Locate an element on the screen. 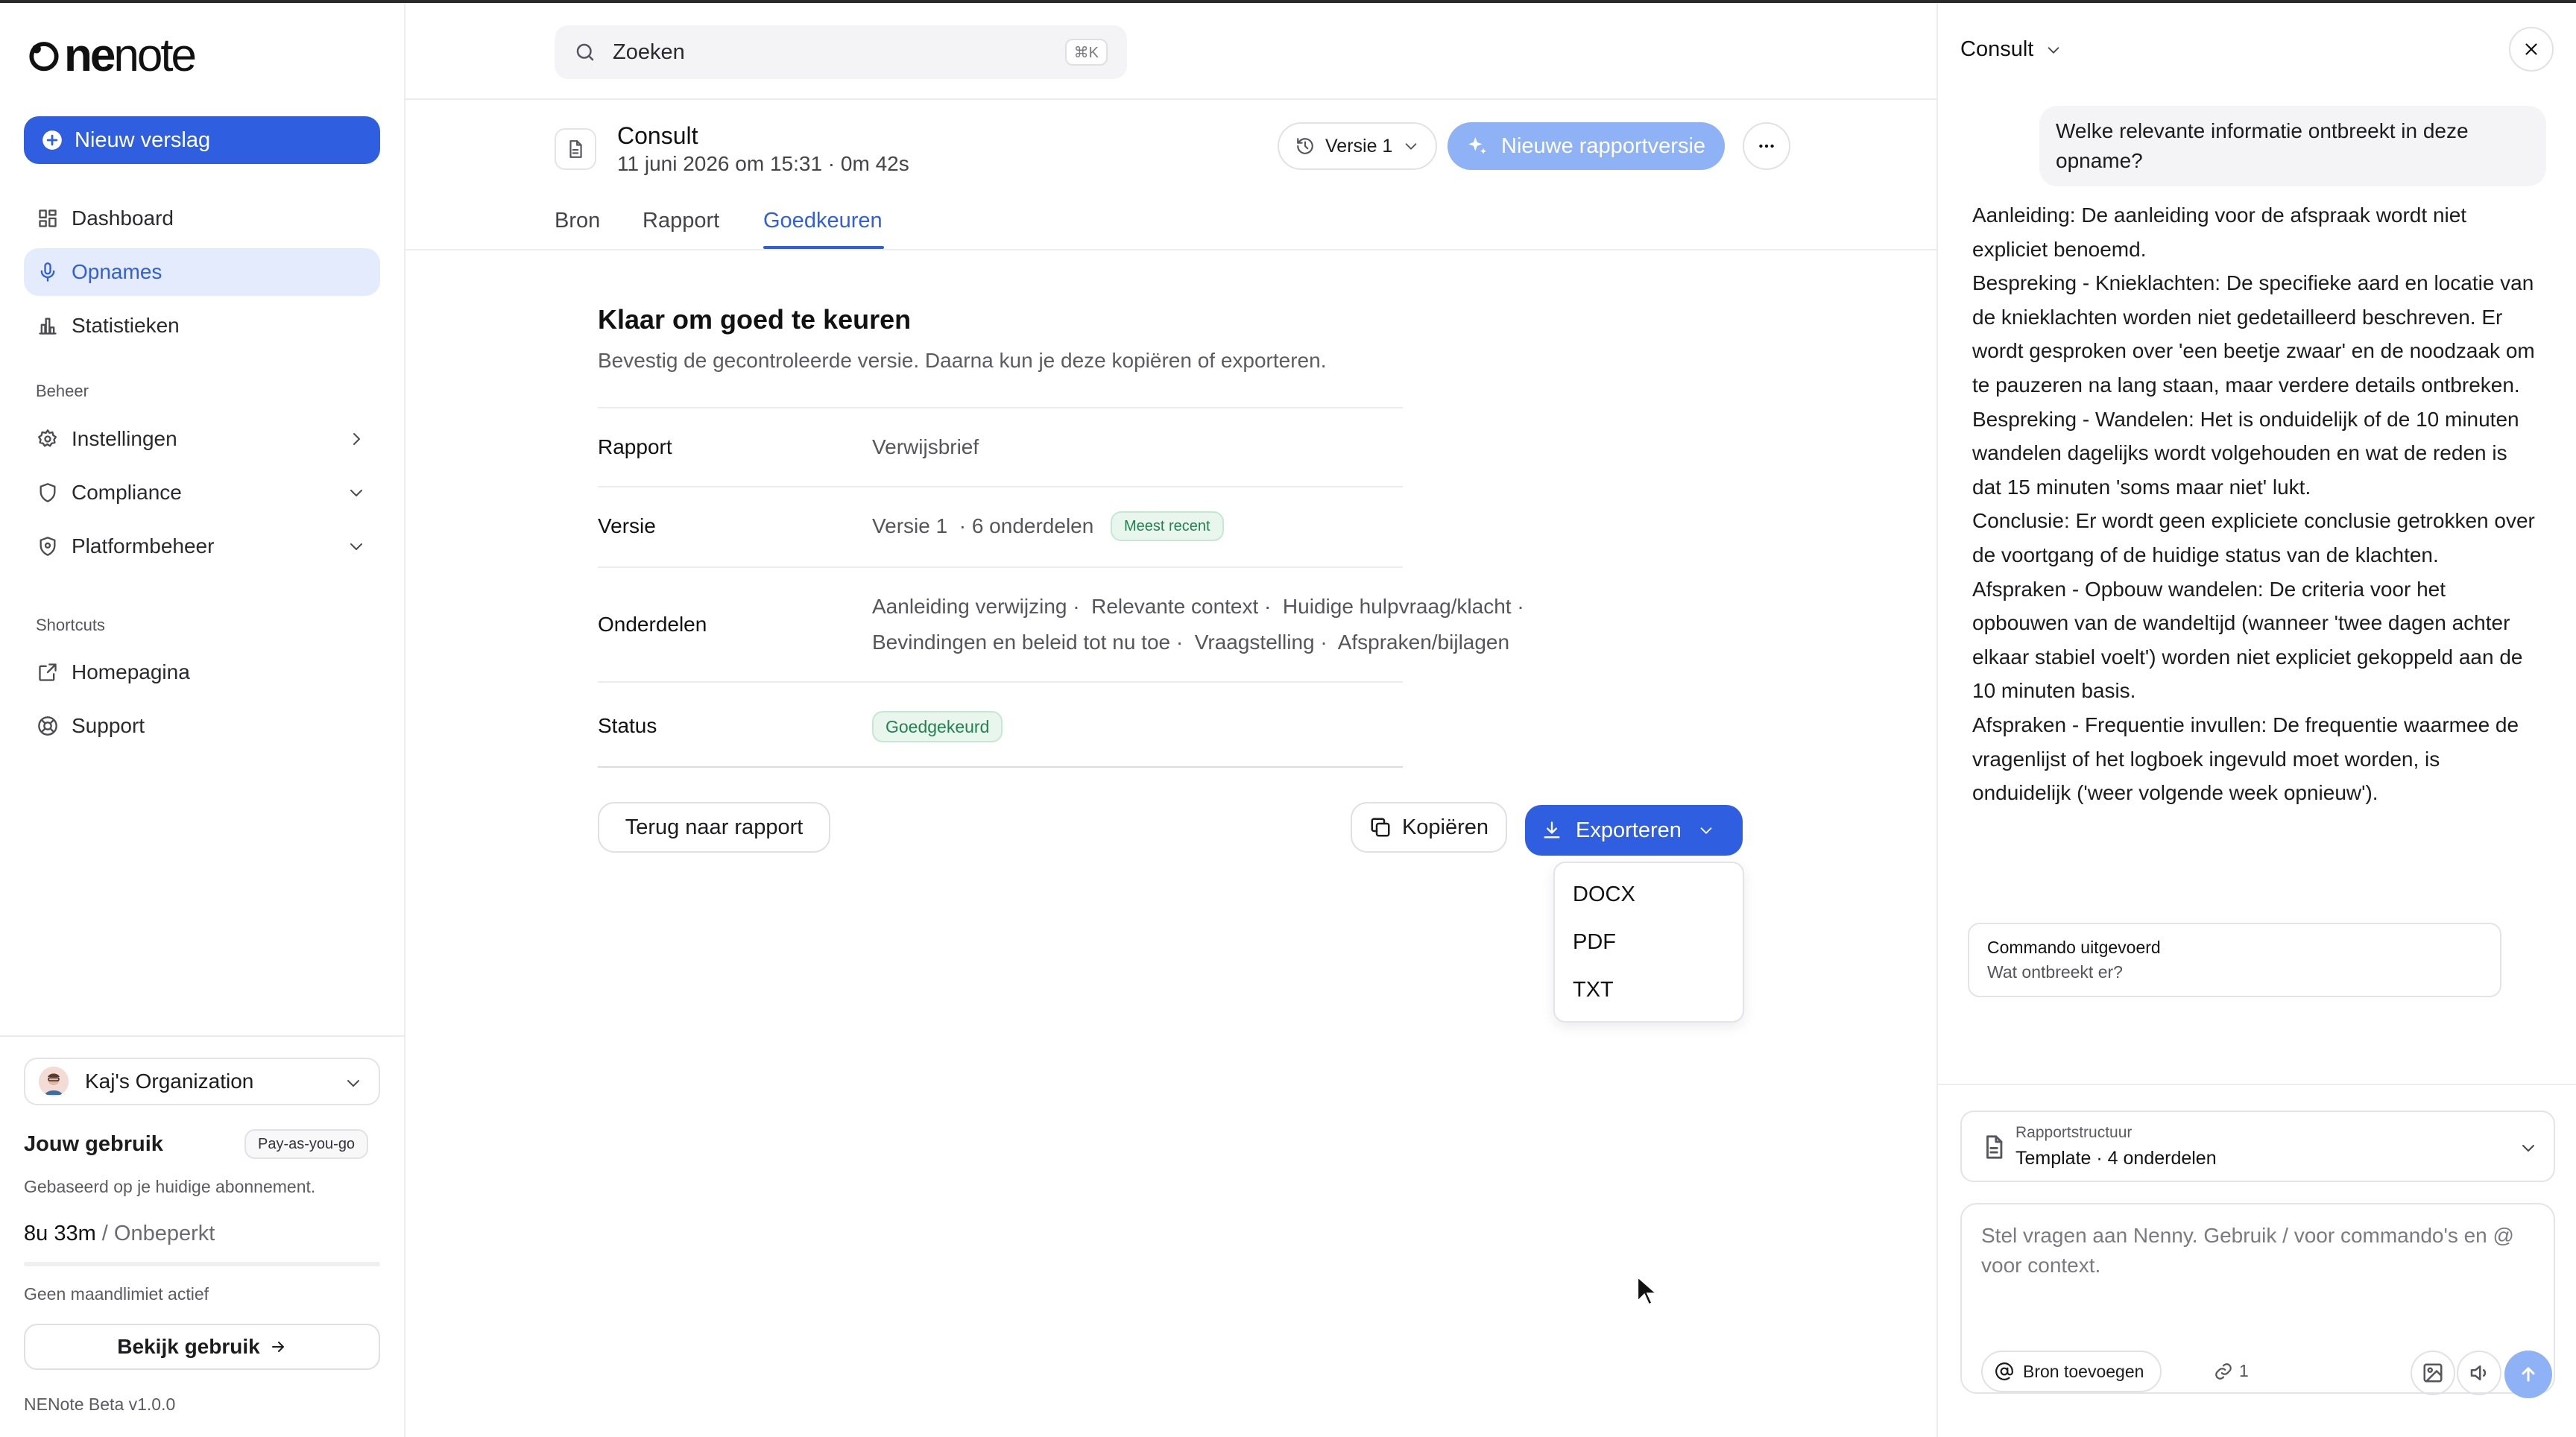  link-count-value: 1 is located at coordinates (2244, 1371).